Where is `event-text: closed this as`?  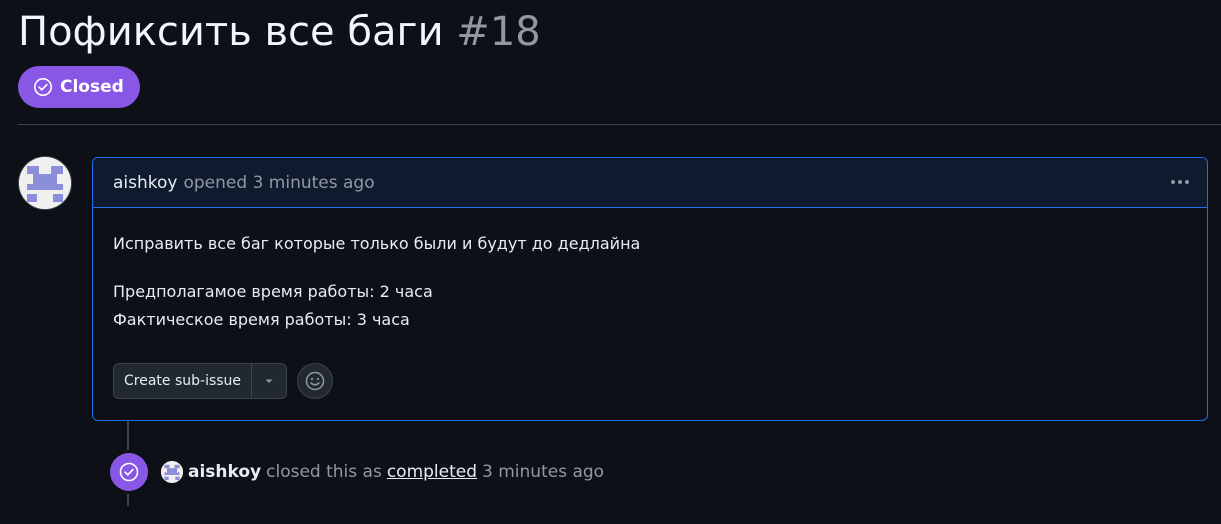
event-text: closed this as is located at coordinates (324, 472).